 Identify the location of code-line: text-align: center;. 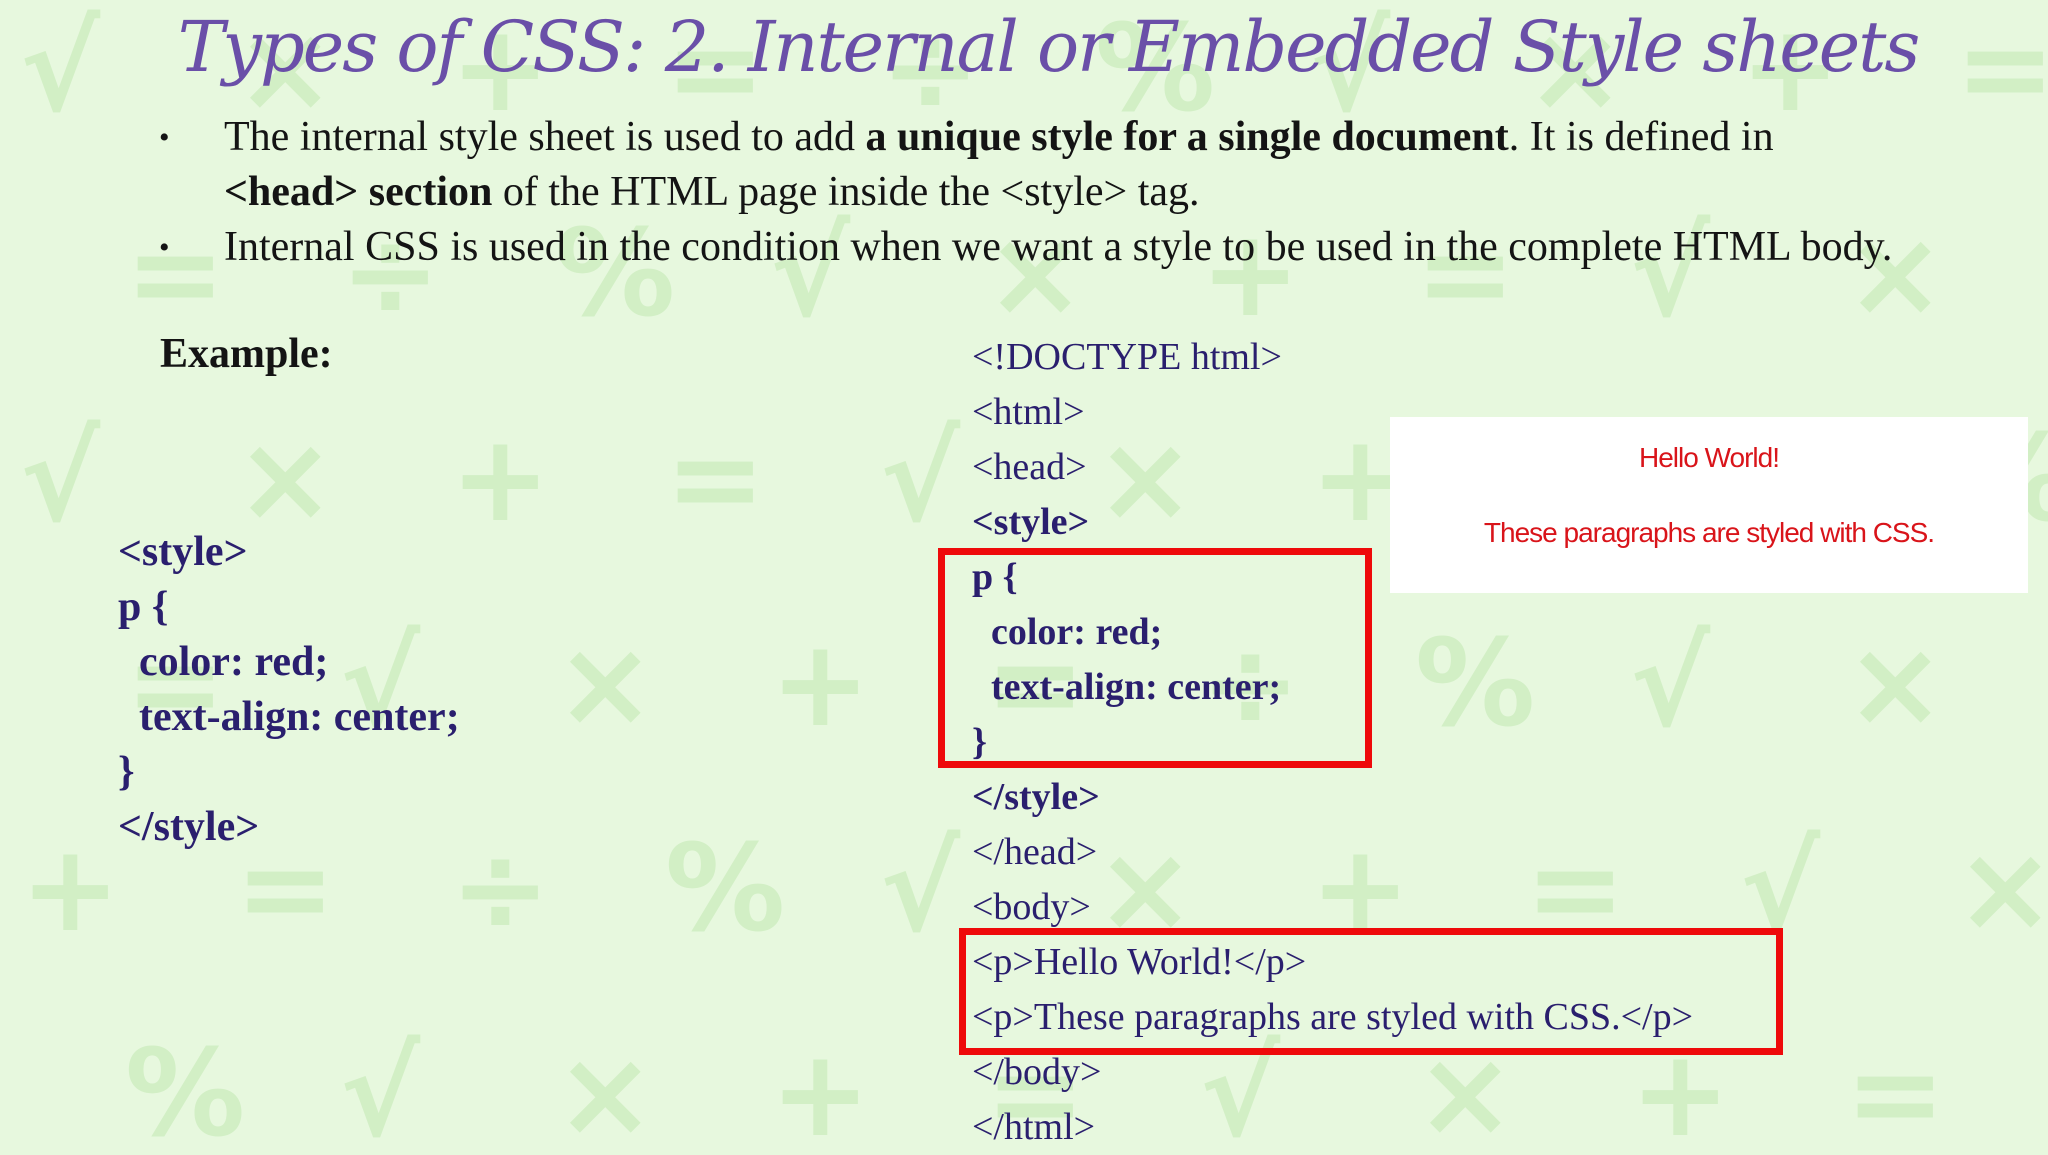
(289, 717).